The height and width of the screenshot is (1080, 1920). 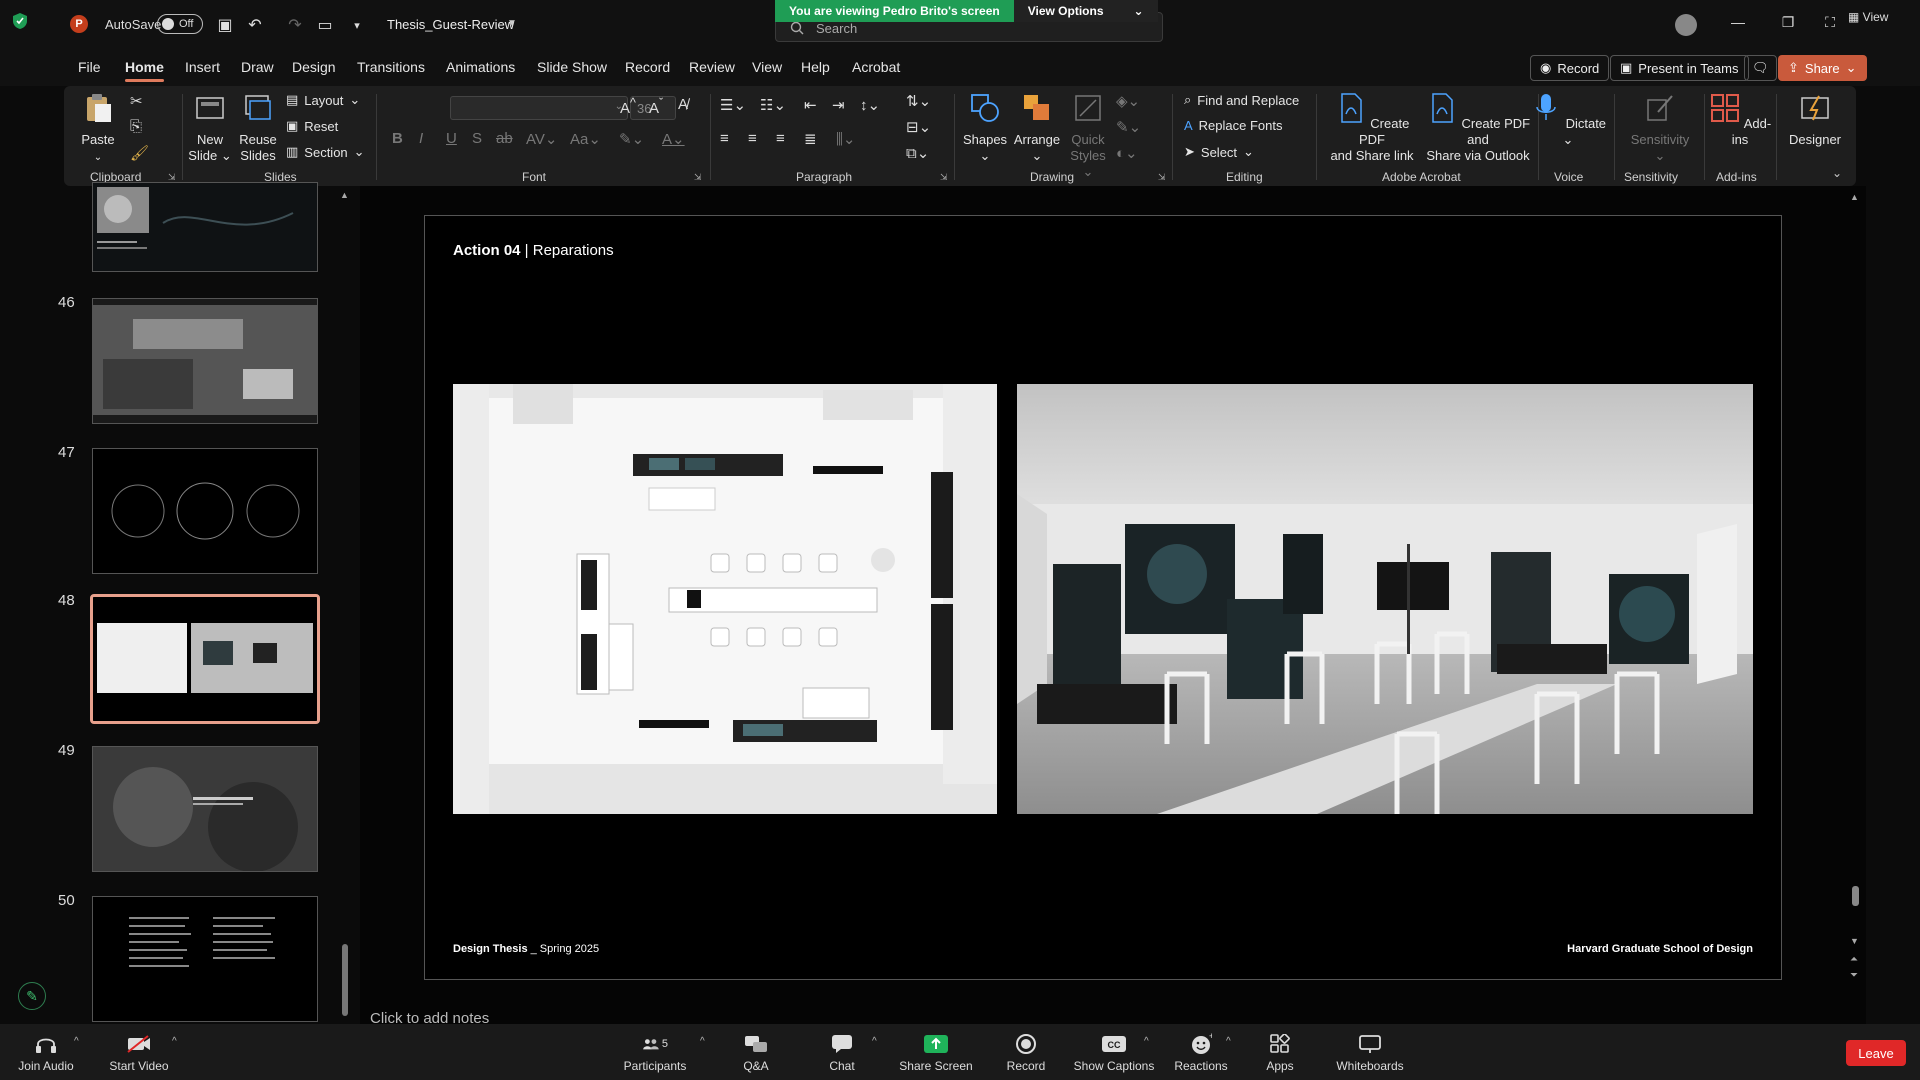 I want to click on bold-icon: B, so click(x=397, y=138).